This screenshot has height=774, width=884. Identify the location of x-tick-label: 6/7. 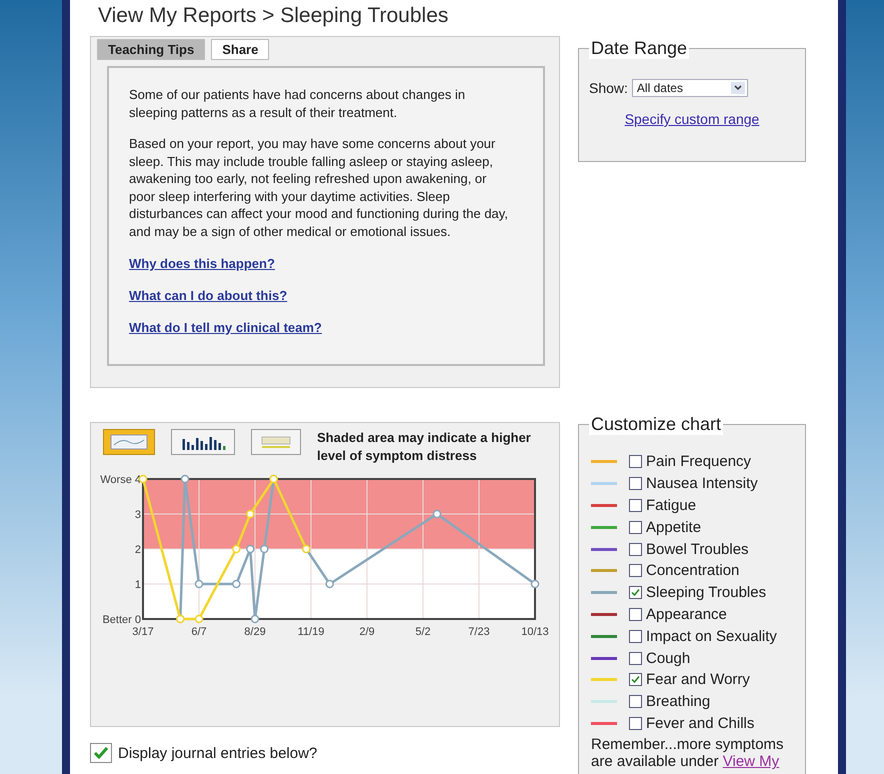
(199, 632).